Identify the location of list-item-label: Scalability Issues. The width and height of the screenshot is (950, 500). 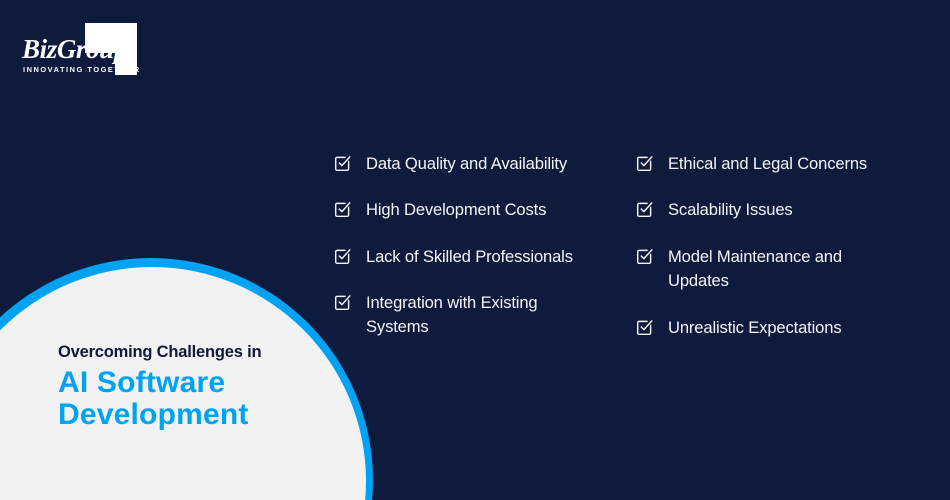
(730, 209).